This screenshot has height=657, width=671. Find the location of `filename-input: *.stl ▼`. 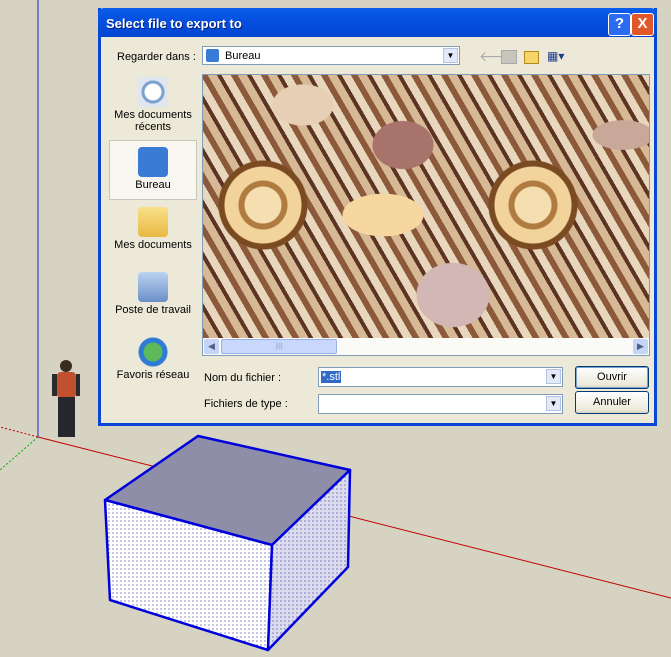

filename-input: *.stl ▼ is located at coordinates (440, 377).